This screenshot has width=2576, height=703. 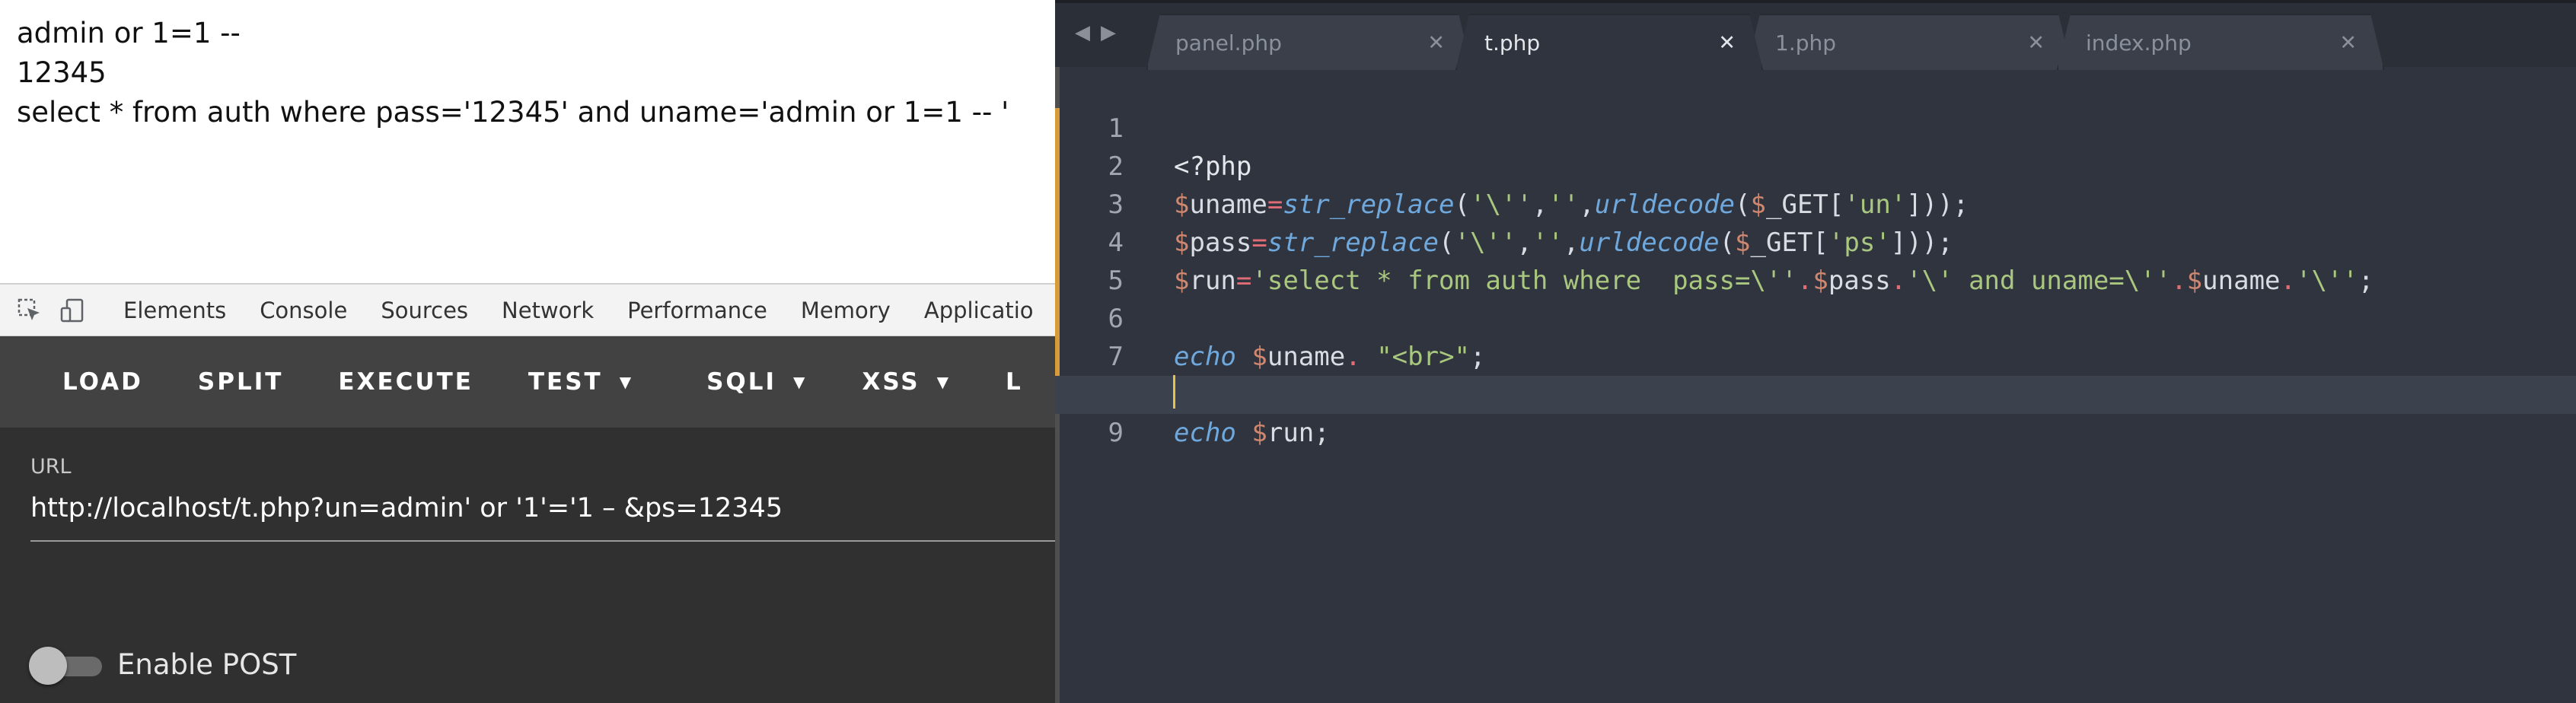 What do you see at coordinates (51, 467) in the screenshot?
I see `url-label: URL` at bounding box center [51, 467].